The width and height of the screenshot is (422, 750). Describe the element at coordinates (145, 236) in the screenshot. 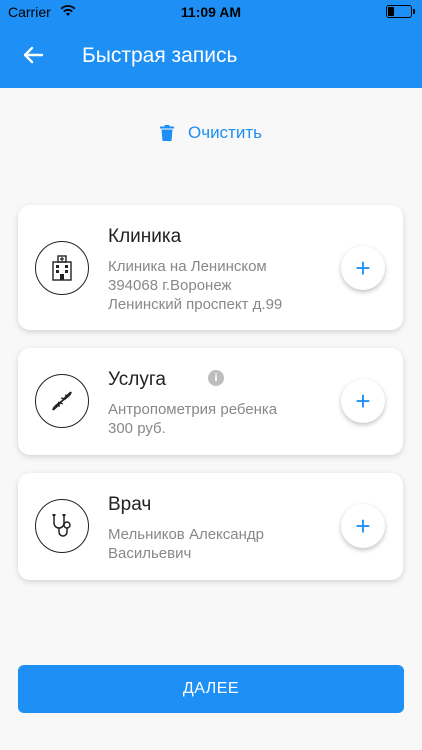

I see `clinic-title: Клиника` at that location.